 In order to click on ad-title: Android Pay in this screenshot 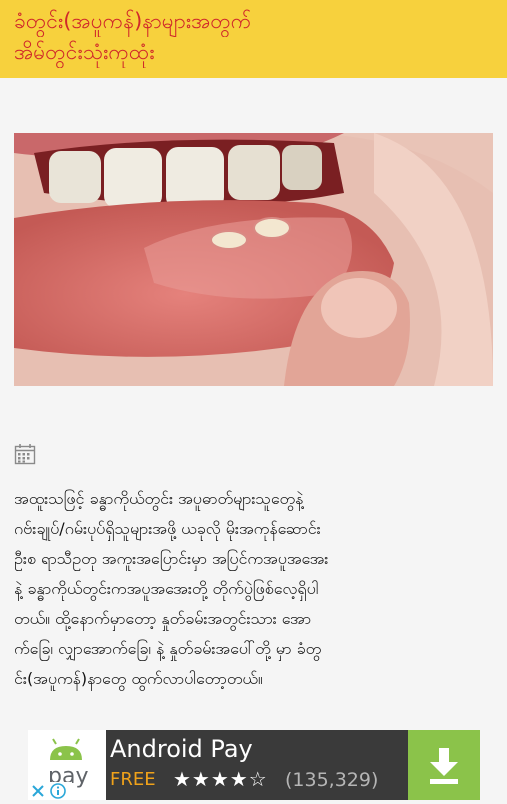, I will do `click(181, 749)`.